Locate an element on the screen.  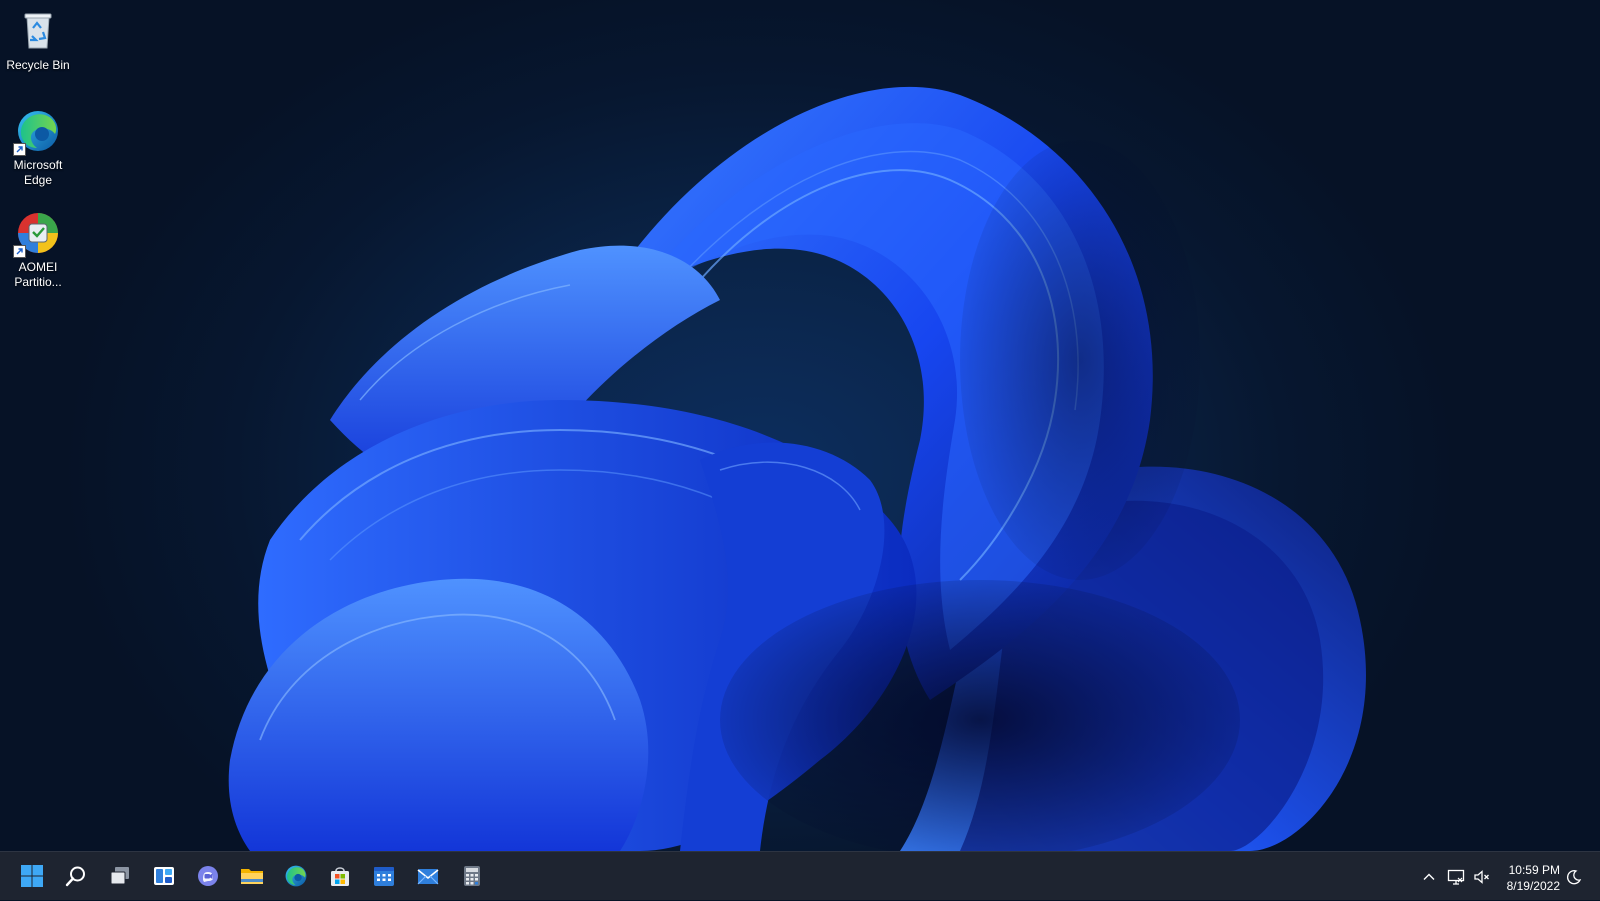
desktop-icon-edge: Microsoft Edge is located at coordinates (38, 148).